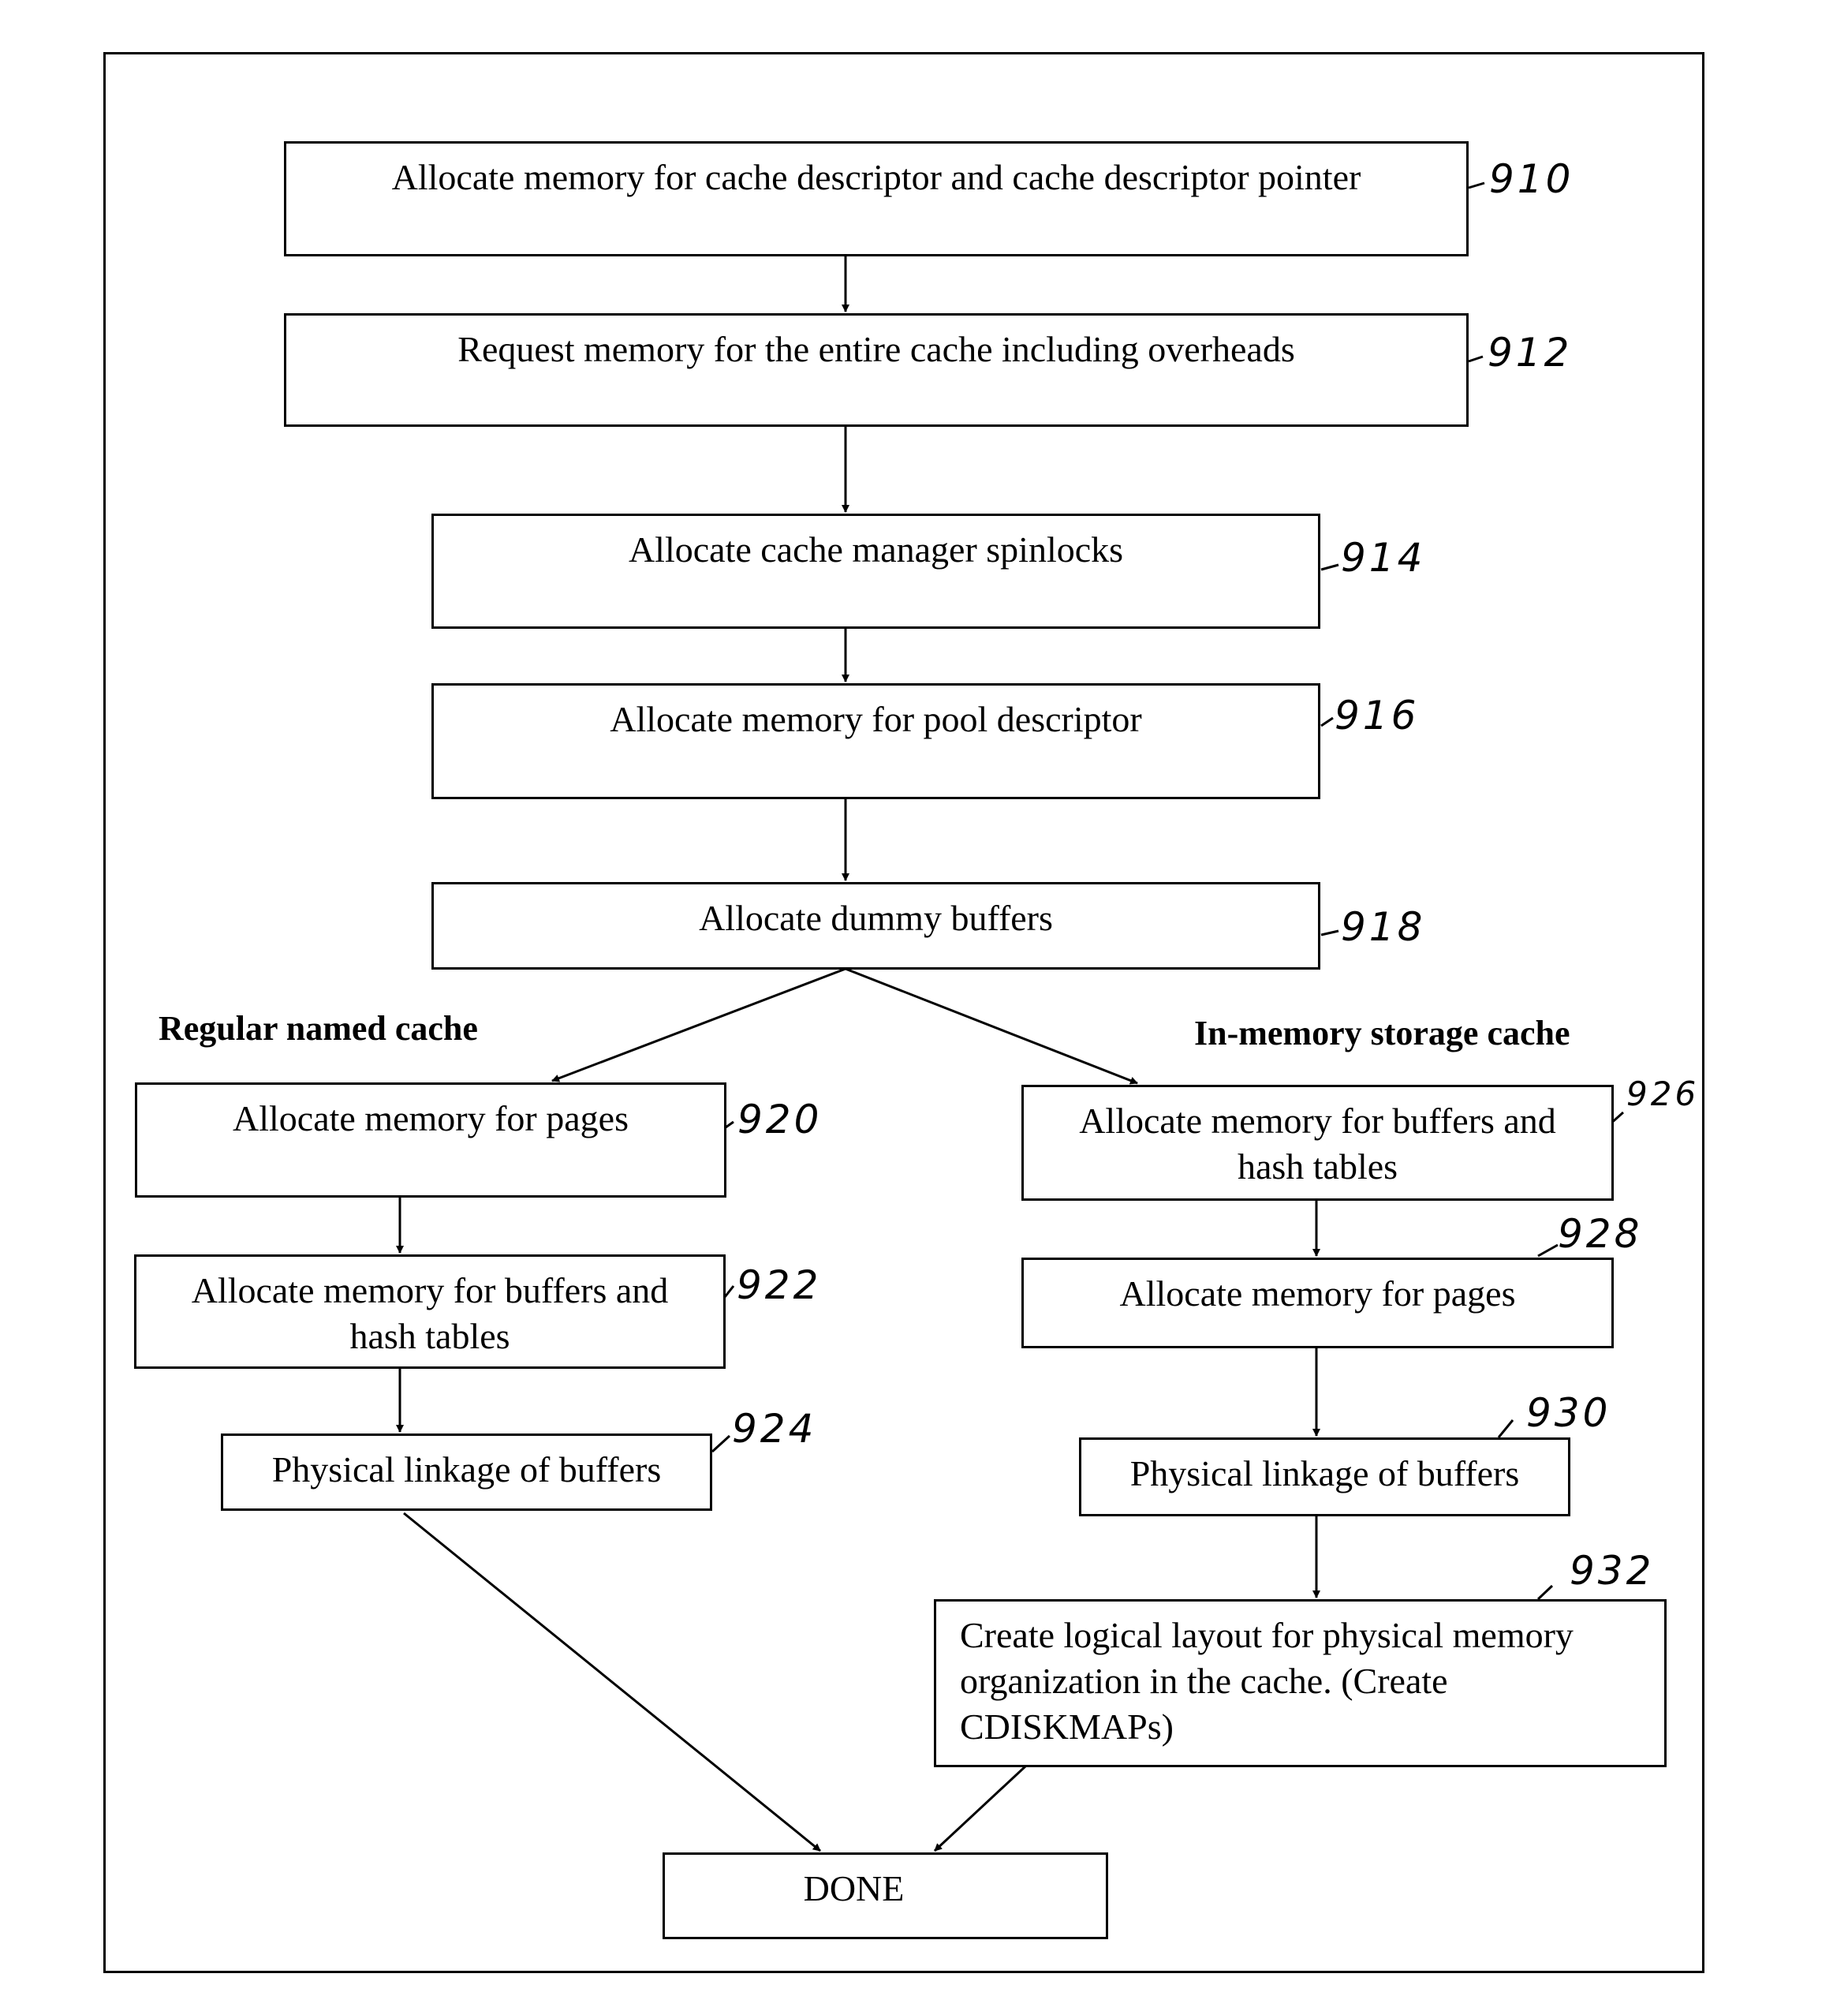 This screenshot has height=2011, width=1848. What do you see at coordinates (1568, 1413) in the screenshot?
I see `ref-930: 930` at bounding box center [1568, 1413].